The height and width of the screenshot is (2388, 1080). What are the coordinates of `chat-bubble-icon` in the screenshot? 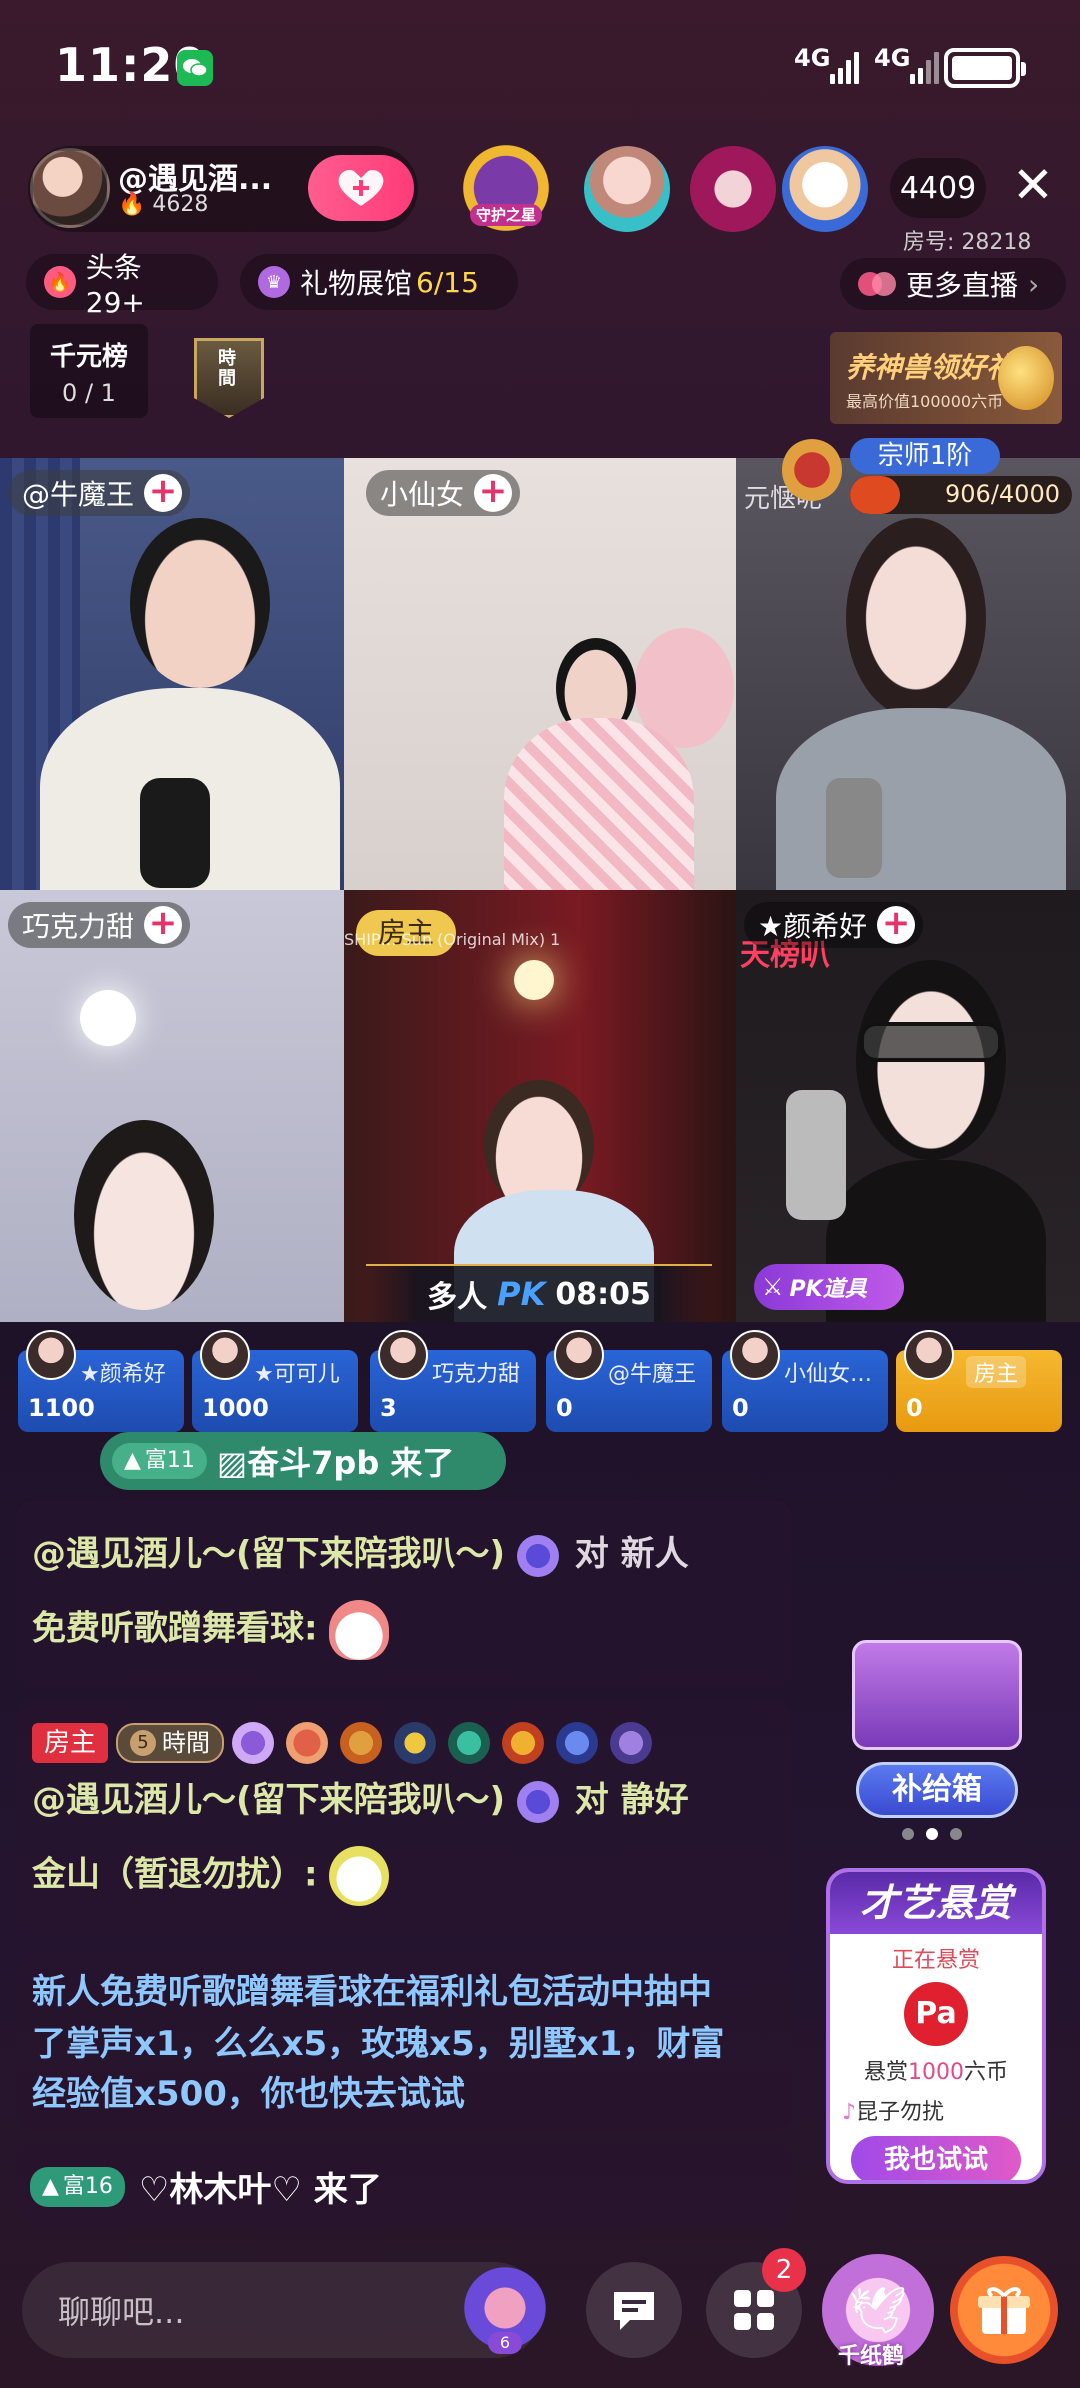 It's located at (634, 2311).